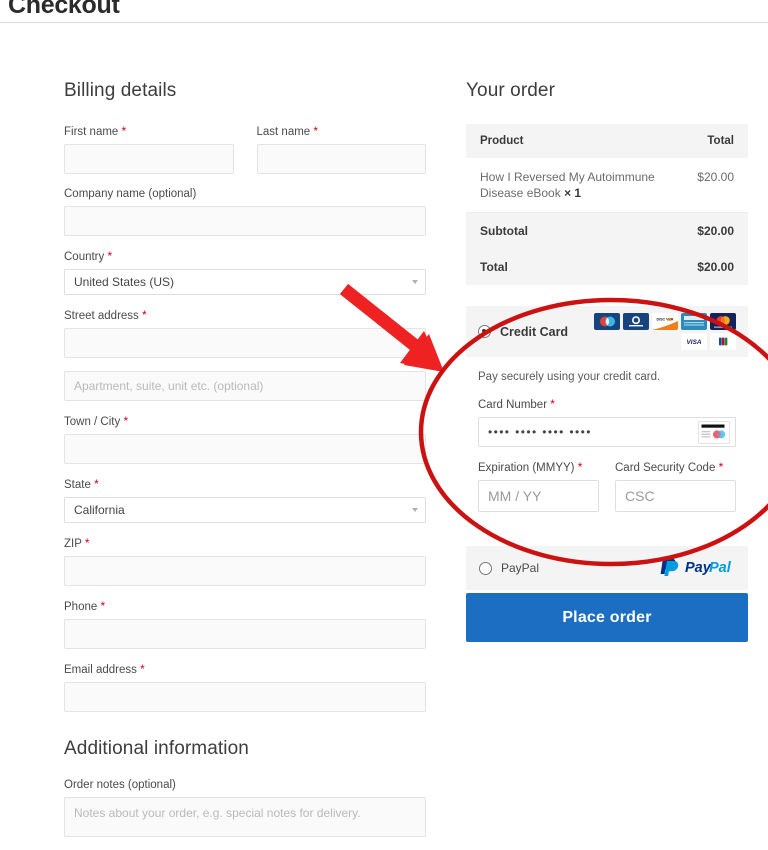 This screenshot has height=850, width=768. I want to click on expiration-field: Expiration (MMYY) *, so click(538, 486).